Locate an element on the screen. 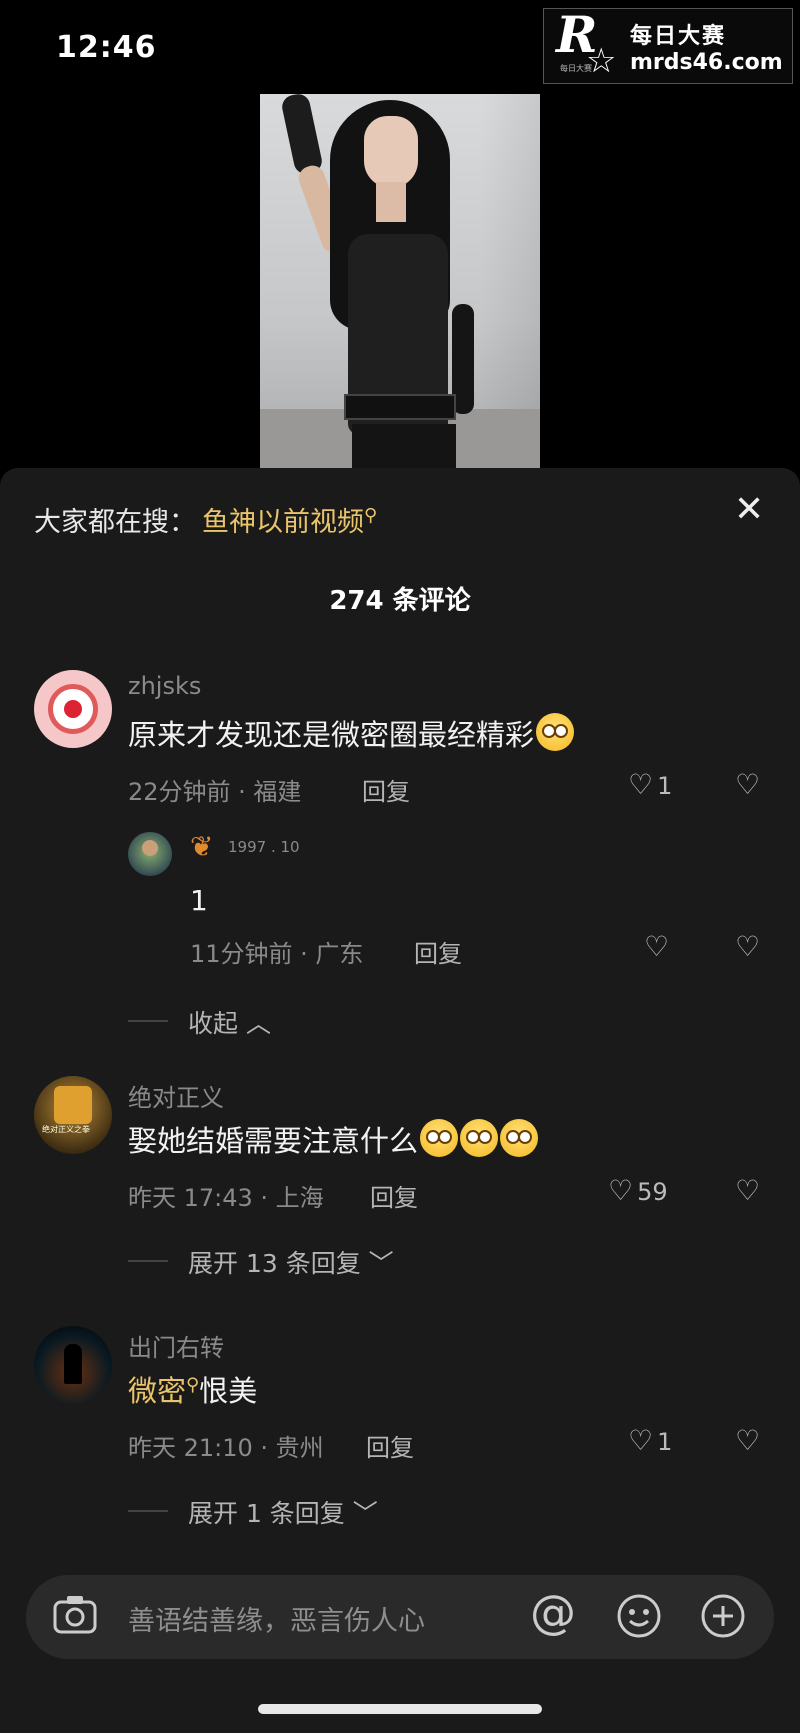 The image size is (800, 1733). comment-username: 出门右转 is located at coordinates (176, 1345).